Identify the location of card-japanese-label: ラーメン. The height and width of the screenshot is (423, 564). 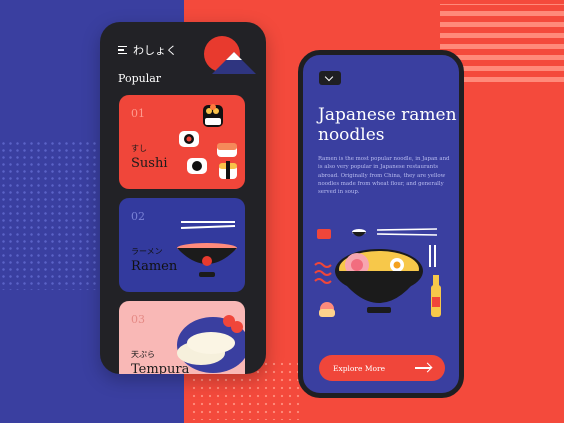
(147, 251).